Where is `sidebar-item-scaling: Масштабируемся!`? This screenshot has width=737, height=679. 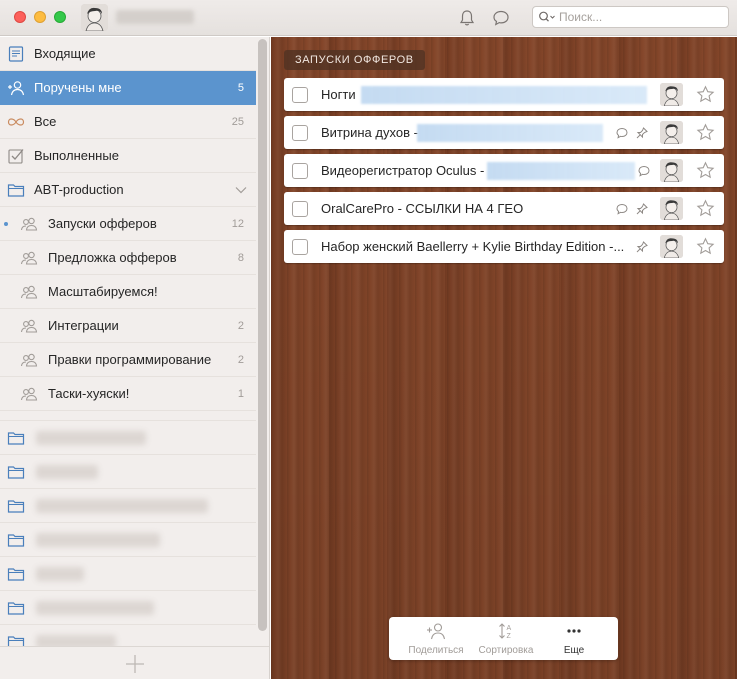 sidebar-item-scaling: Масштабируемся! is located at coordinates (128, 292).